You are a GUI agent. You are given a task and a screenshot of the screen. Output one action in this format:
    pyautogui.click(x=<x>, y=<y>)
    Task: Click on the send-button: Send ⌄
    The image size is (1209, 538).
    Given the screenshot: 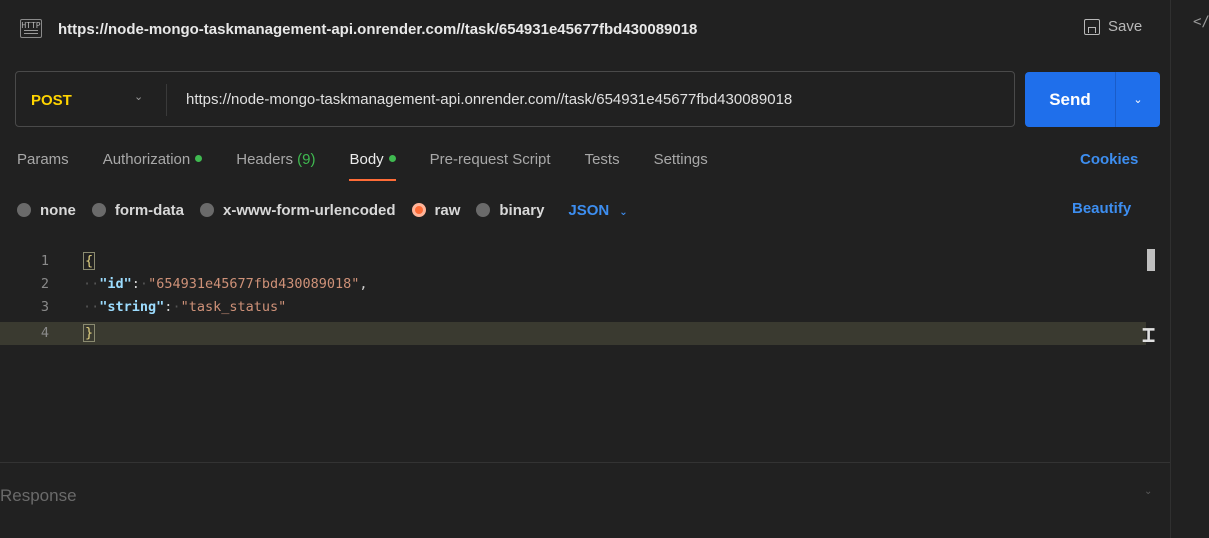 What is the action you would take?
    pyautogui.click(x=1092, y=99)
    